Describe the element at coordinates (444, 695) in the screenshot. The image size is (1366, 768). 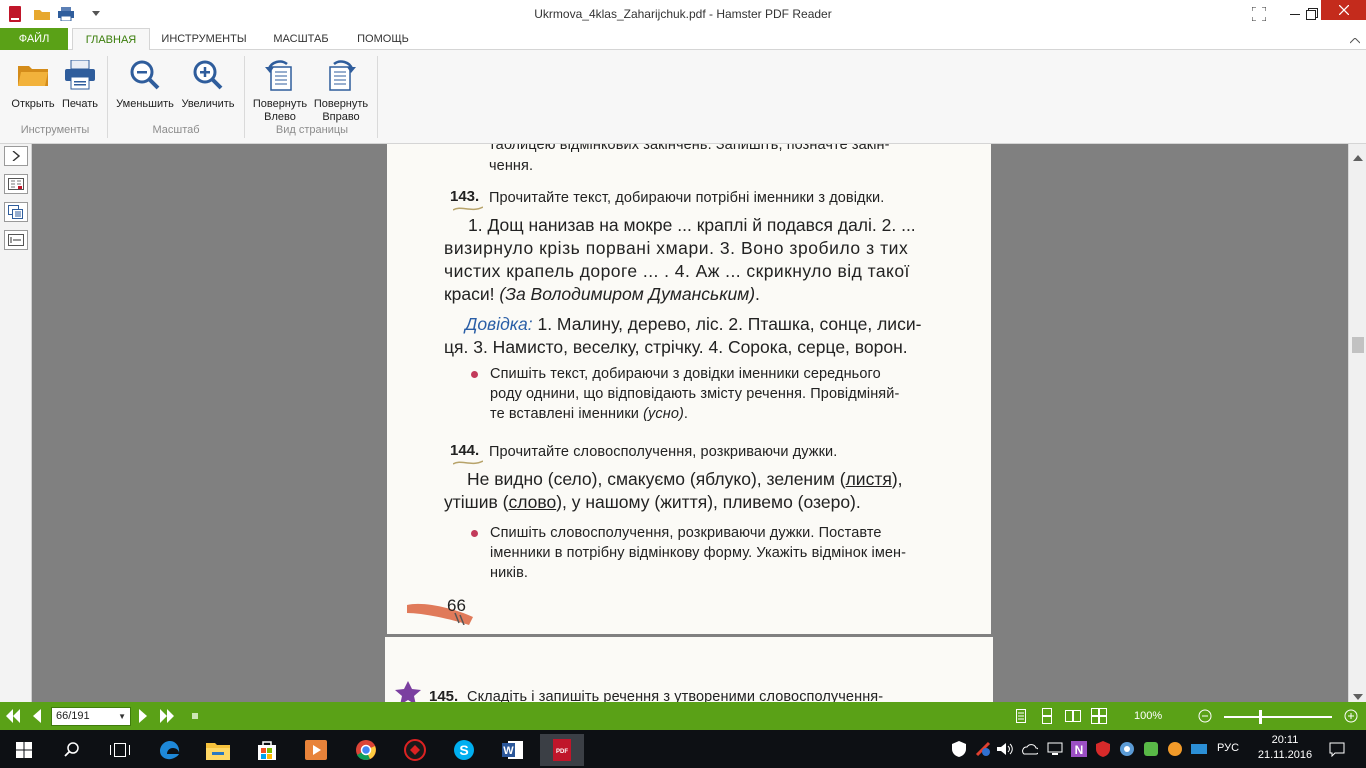
I see `exercise-number: 145.` at that location.